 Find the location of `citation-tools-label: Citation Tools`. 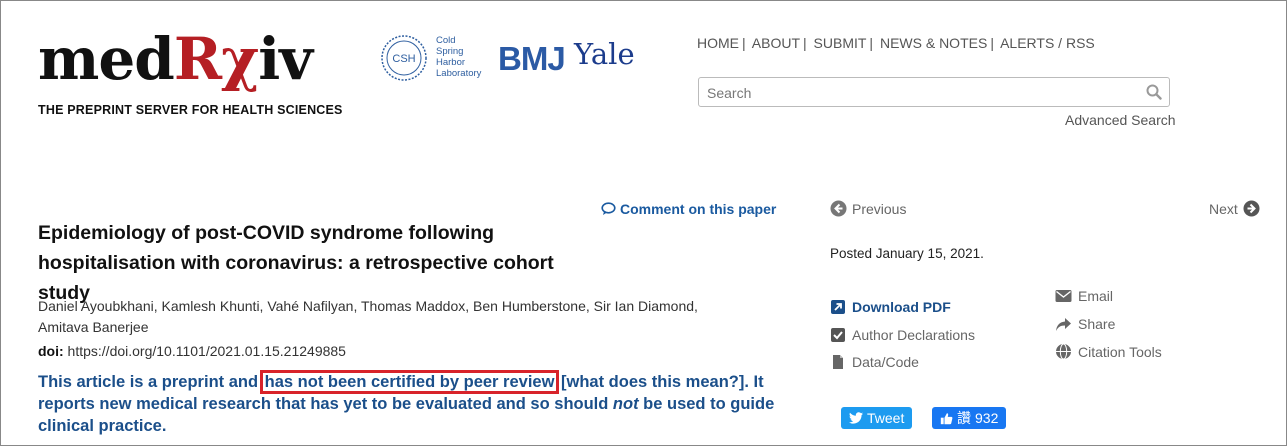

citation-tools-label: Citation Tools is located at coordinates (1120, 351).